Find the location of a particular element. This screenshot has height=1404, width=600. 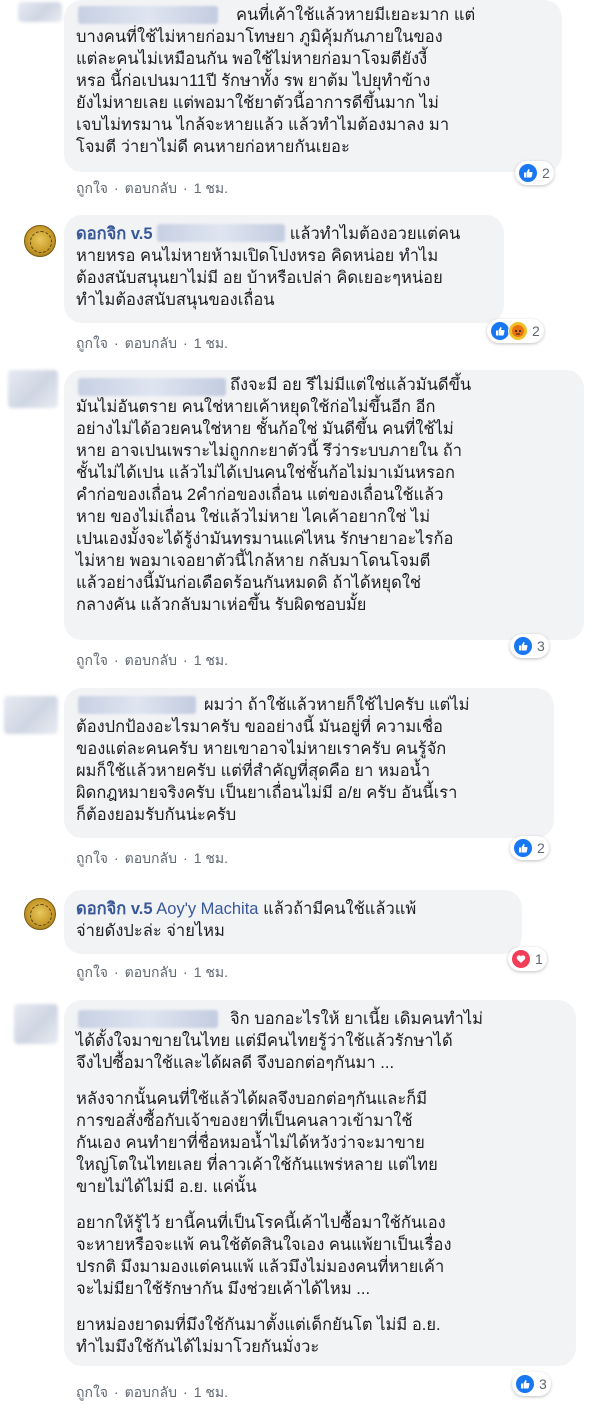

angry-reaction-icon is located at coordinates (518, 331).